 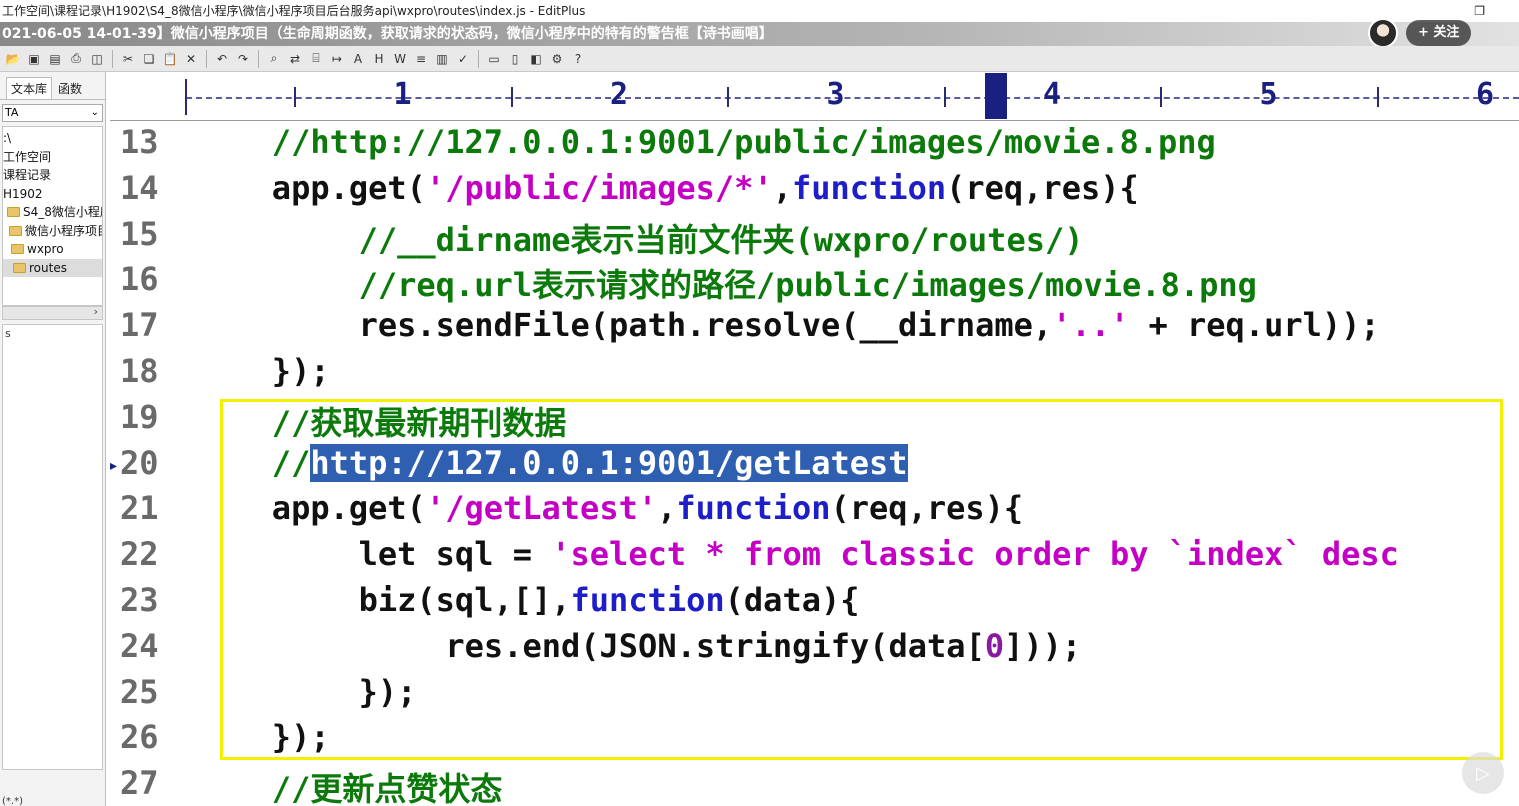 What do you see at coordinates (1091, 325) in the screenshot?
I see `code-token: '..'` at bounding box center [1091, 325].